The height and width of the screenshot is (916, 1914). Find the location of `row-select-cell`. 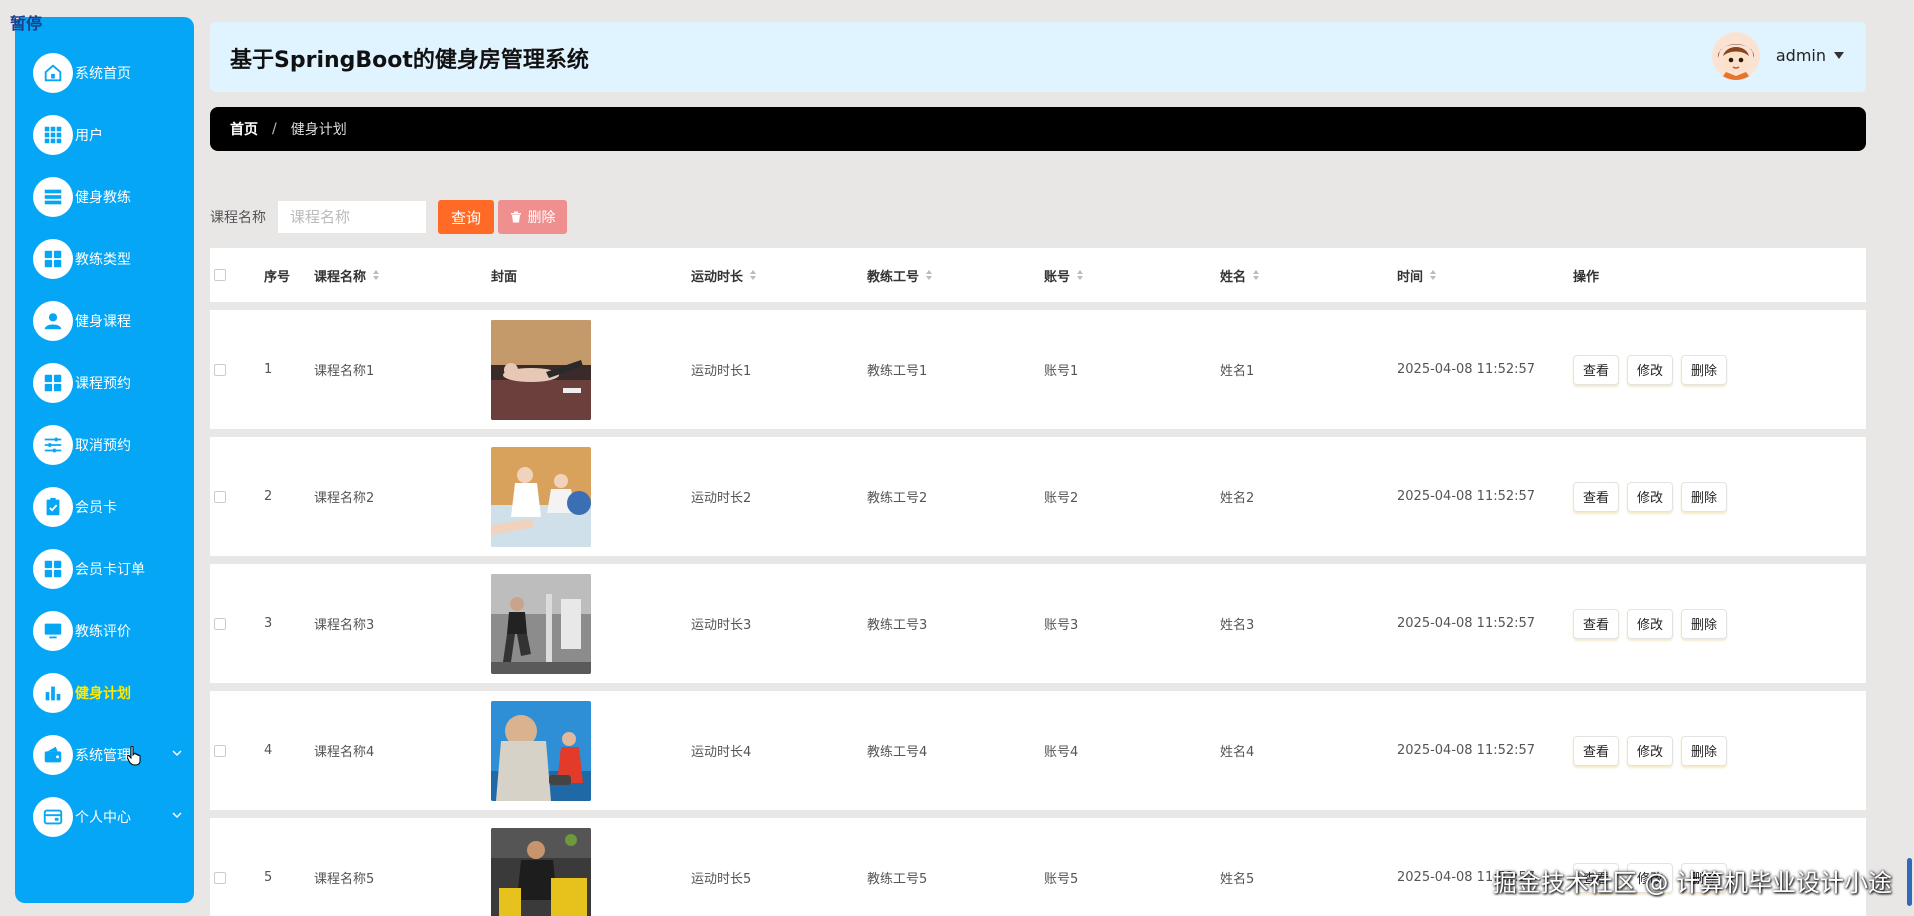

row-select-cell is located at coordinates (220, 369).